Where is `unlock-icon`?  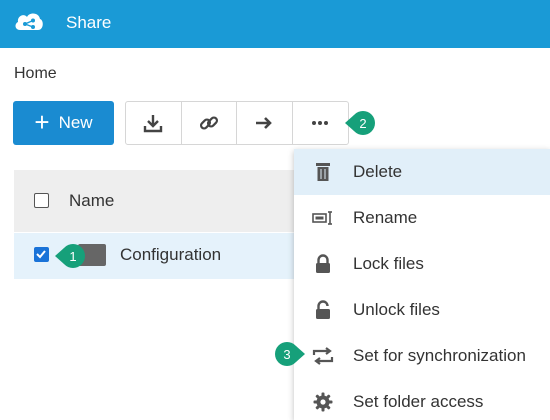
unlock-icon is located at coordinates (323, 310).